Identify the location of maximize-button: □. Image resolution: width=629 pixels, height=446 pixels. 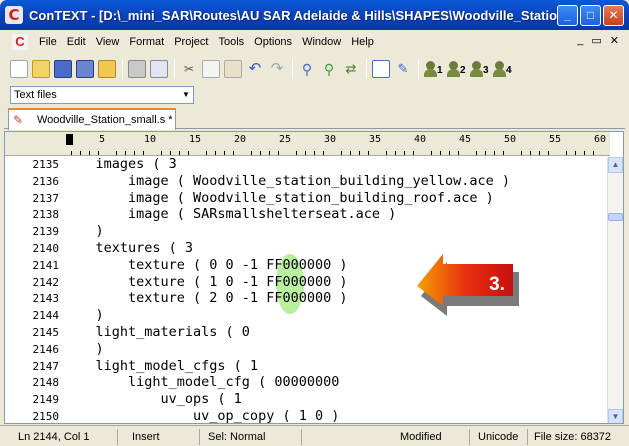
(590, 15).